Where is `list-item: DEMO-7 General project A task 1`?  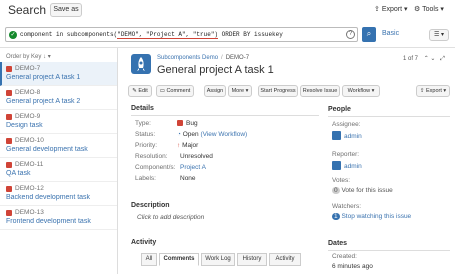
list-item: DEMO-7 General project A task 1 is located at coordinates (58, 74).